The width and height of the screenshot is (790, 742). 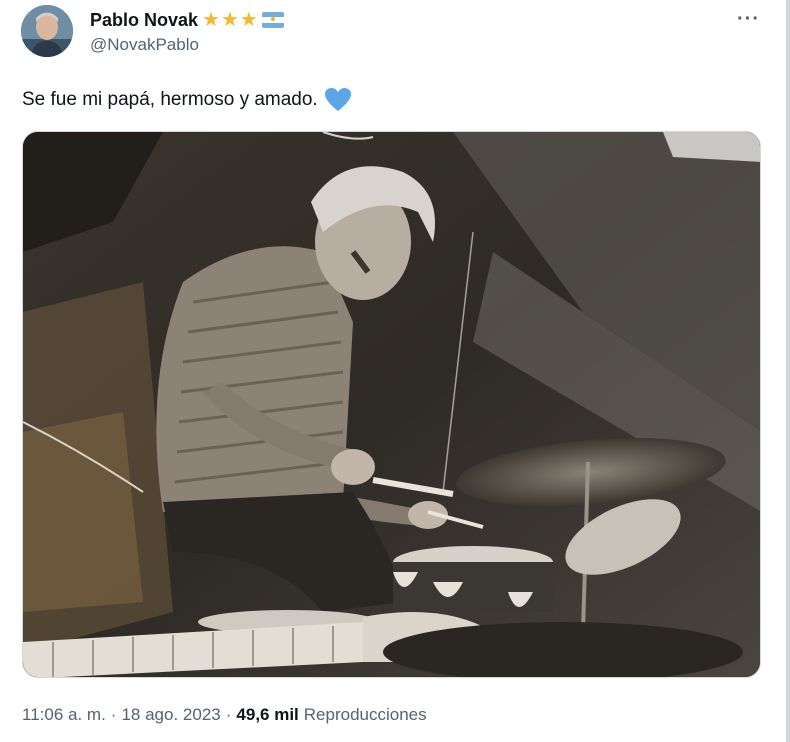 I want to click on badge-group: ★ ★ ★, so click(x=230, y=20).